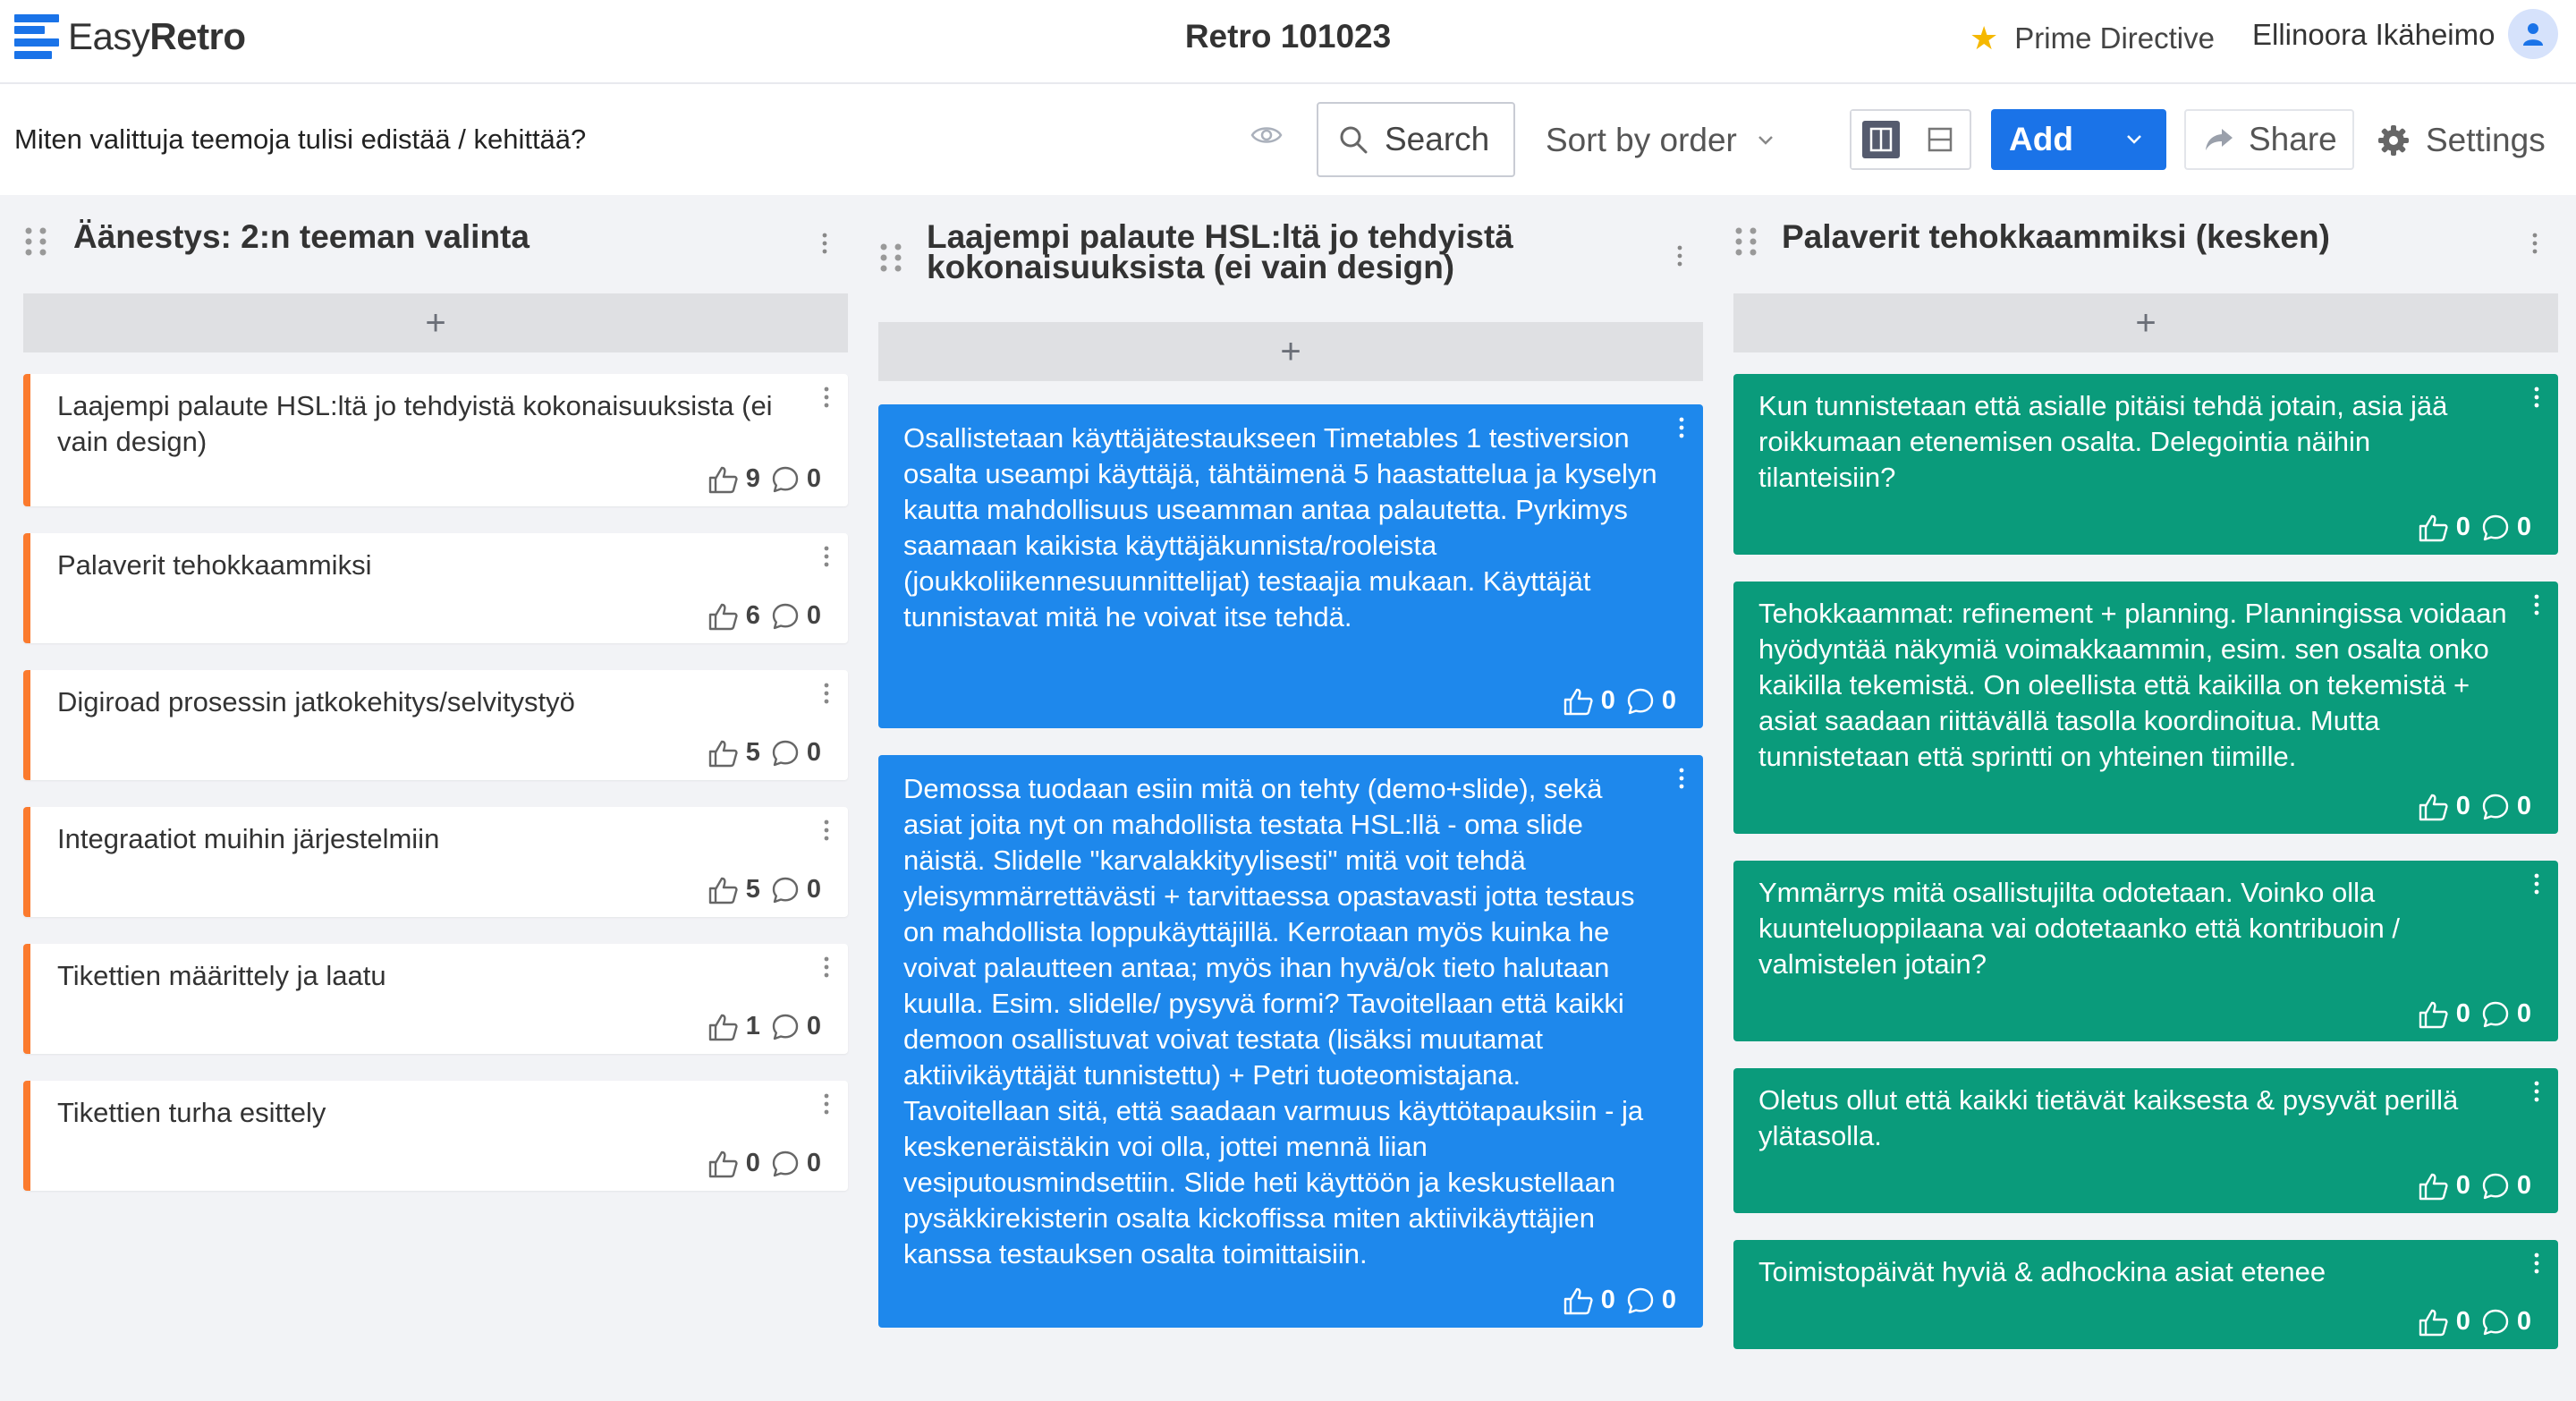  Describe the element at coordinates (435, 1136) in the screenshot. I see `card: Tikettien turha esittely 0 0` at that location.